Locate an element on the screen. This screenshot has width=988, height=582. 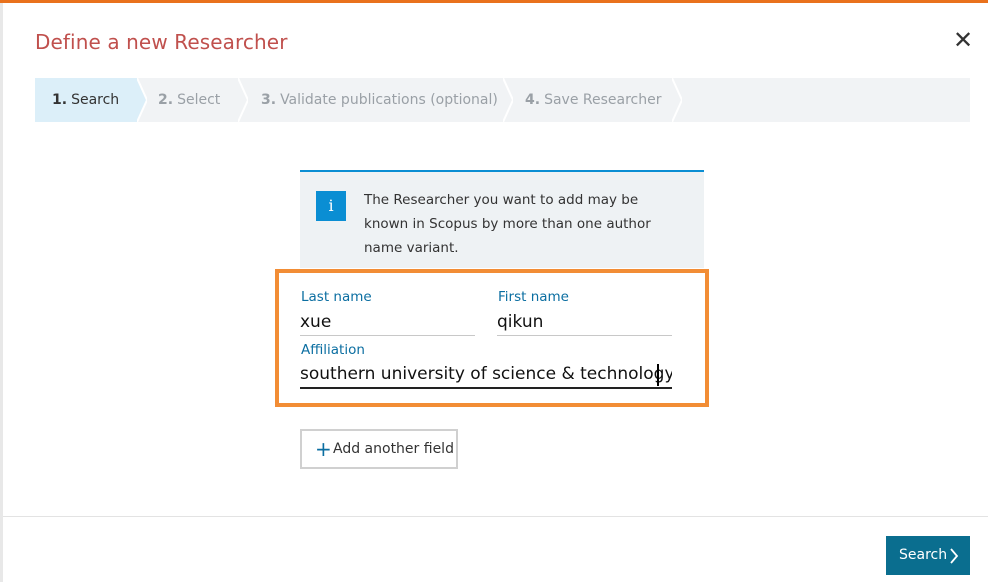
first-name-label: First name is located at coordinates (533, 297).